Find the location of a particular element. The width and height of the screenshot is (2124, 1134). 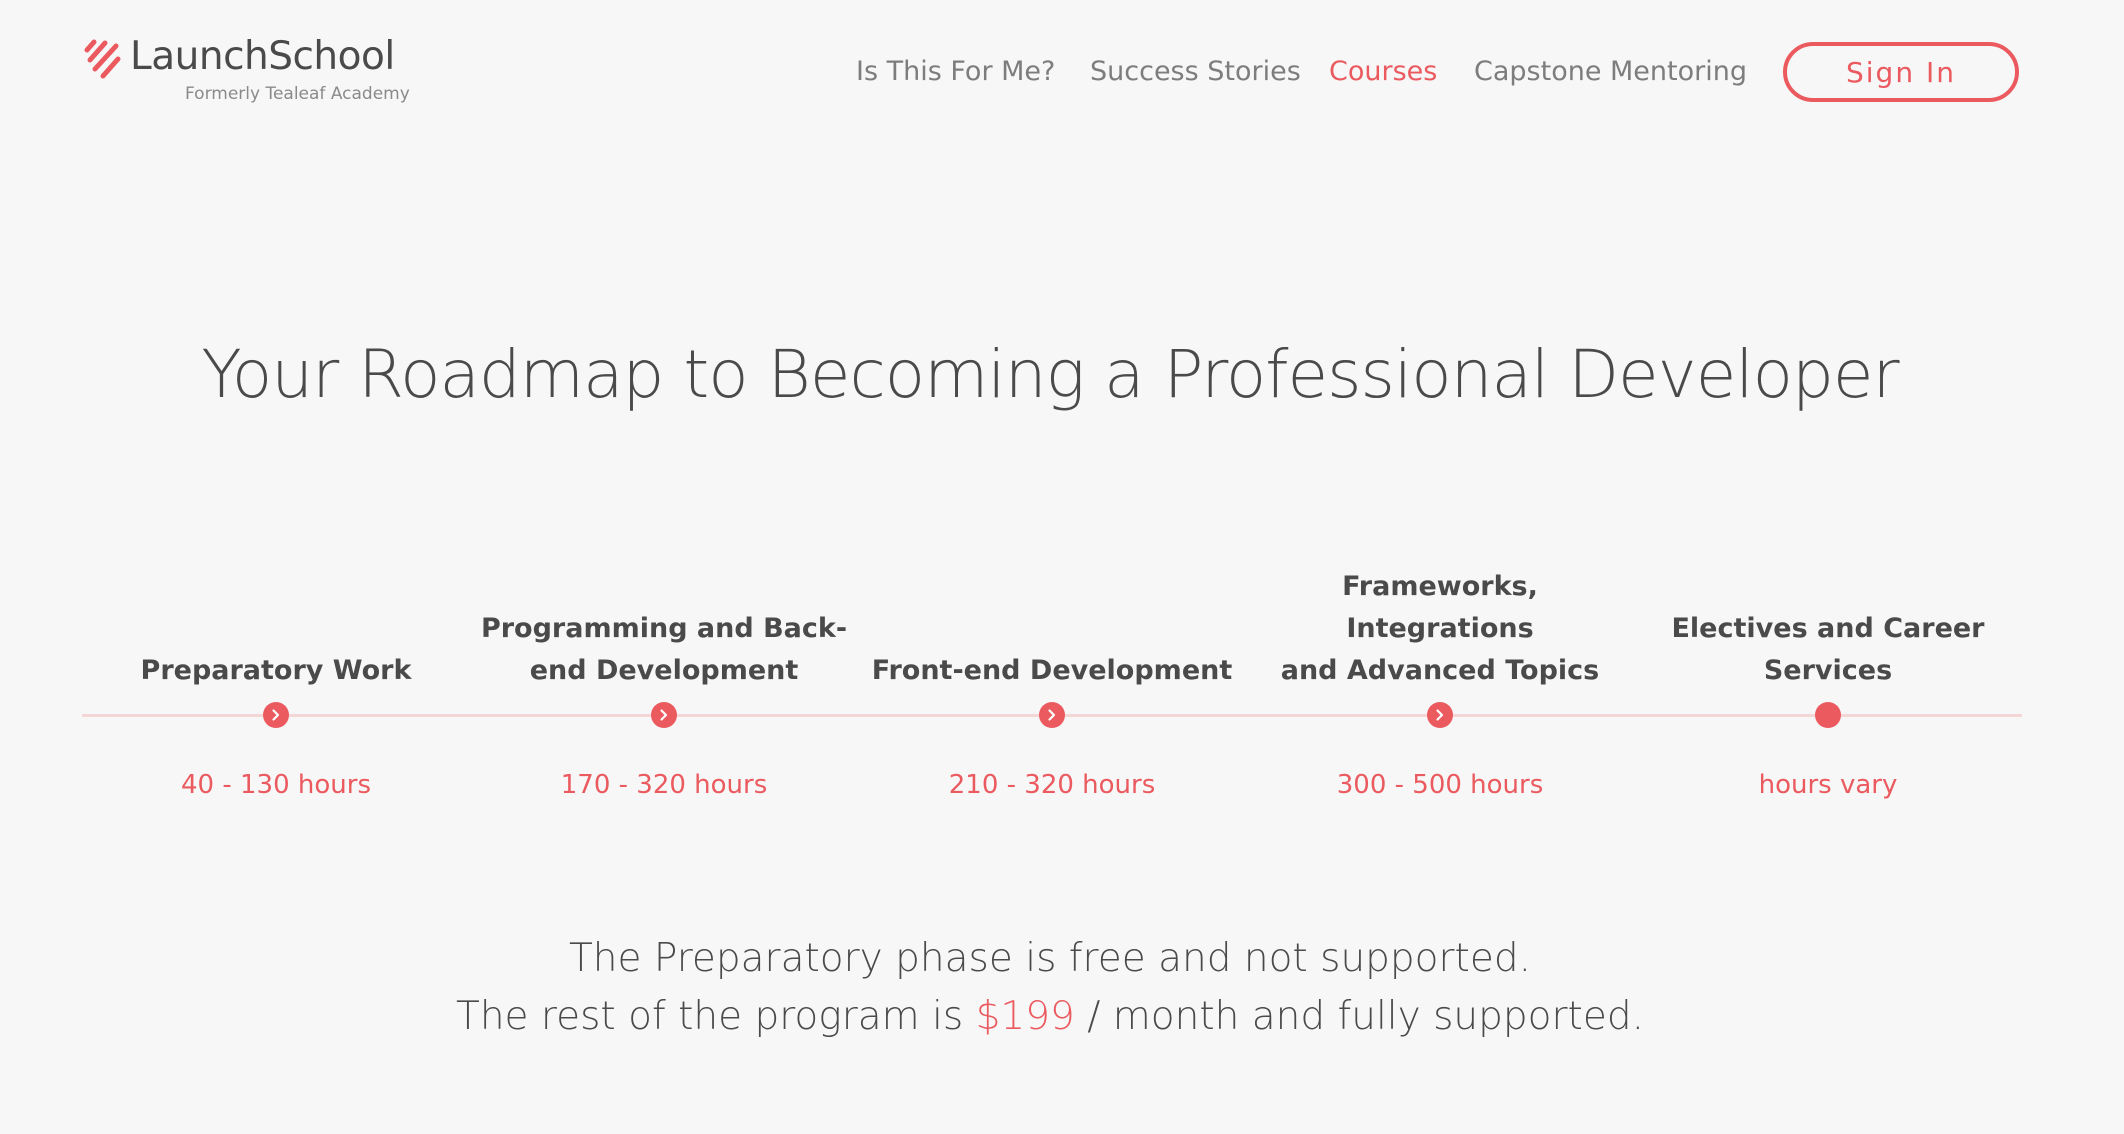

nav-capstone-mentoring: Capstone Mentoring is located at coordinates (1610, 71).